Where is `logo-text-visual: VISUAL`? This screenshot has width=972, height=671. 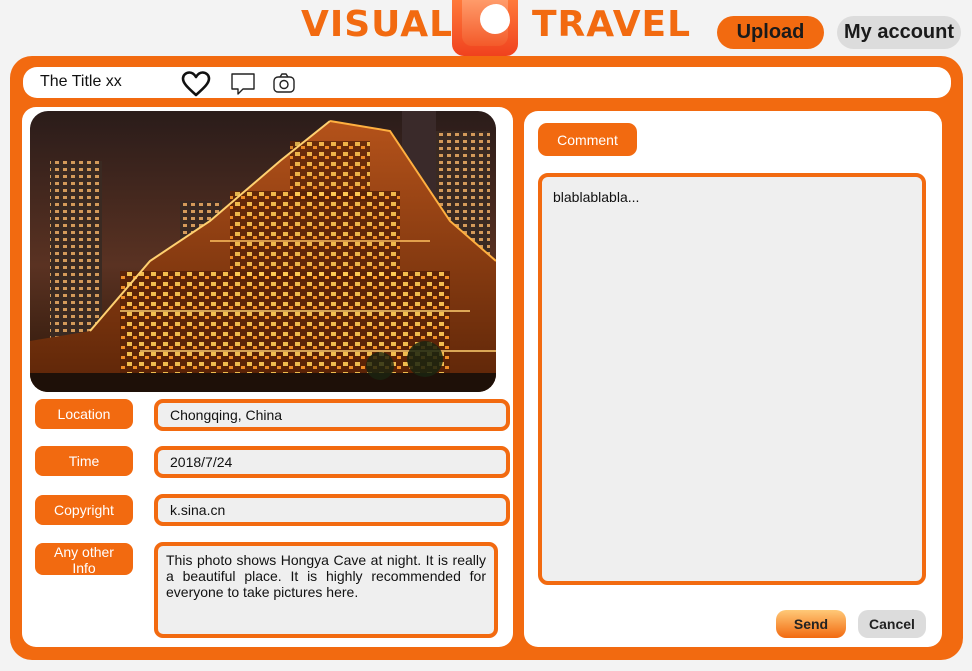 logo-text-visual: VISUAL is located at coordinates (377, 24).